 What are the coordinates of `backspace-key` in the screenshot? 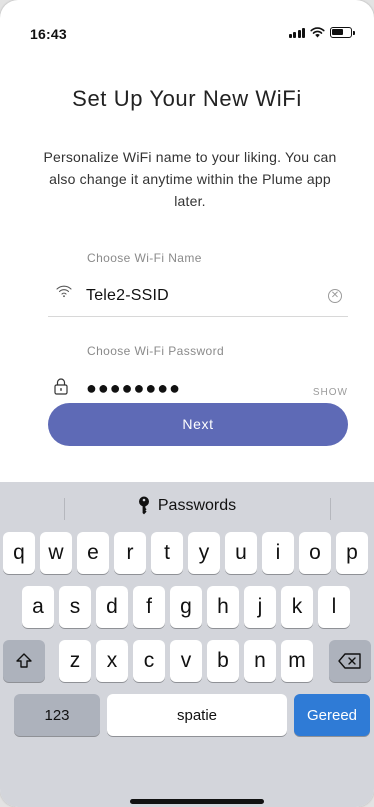 It's located at (350, 661).